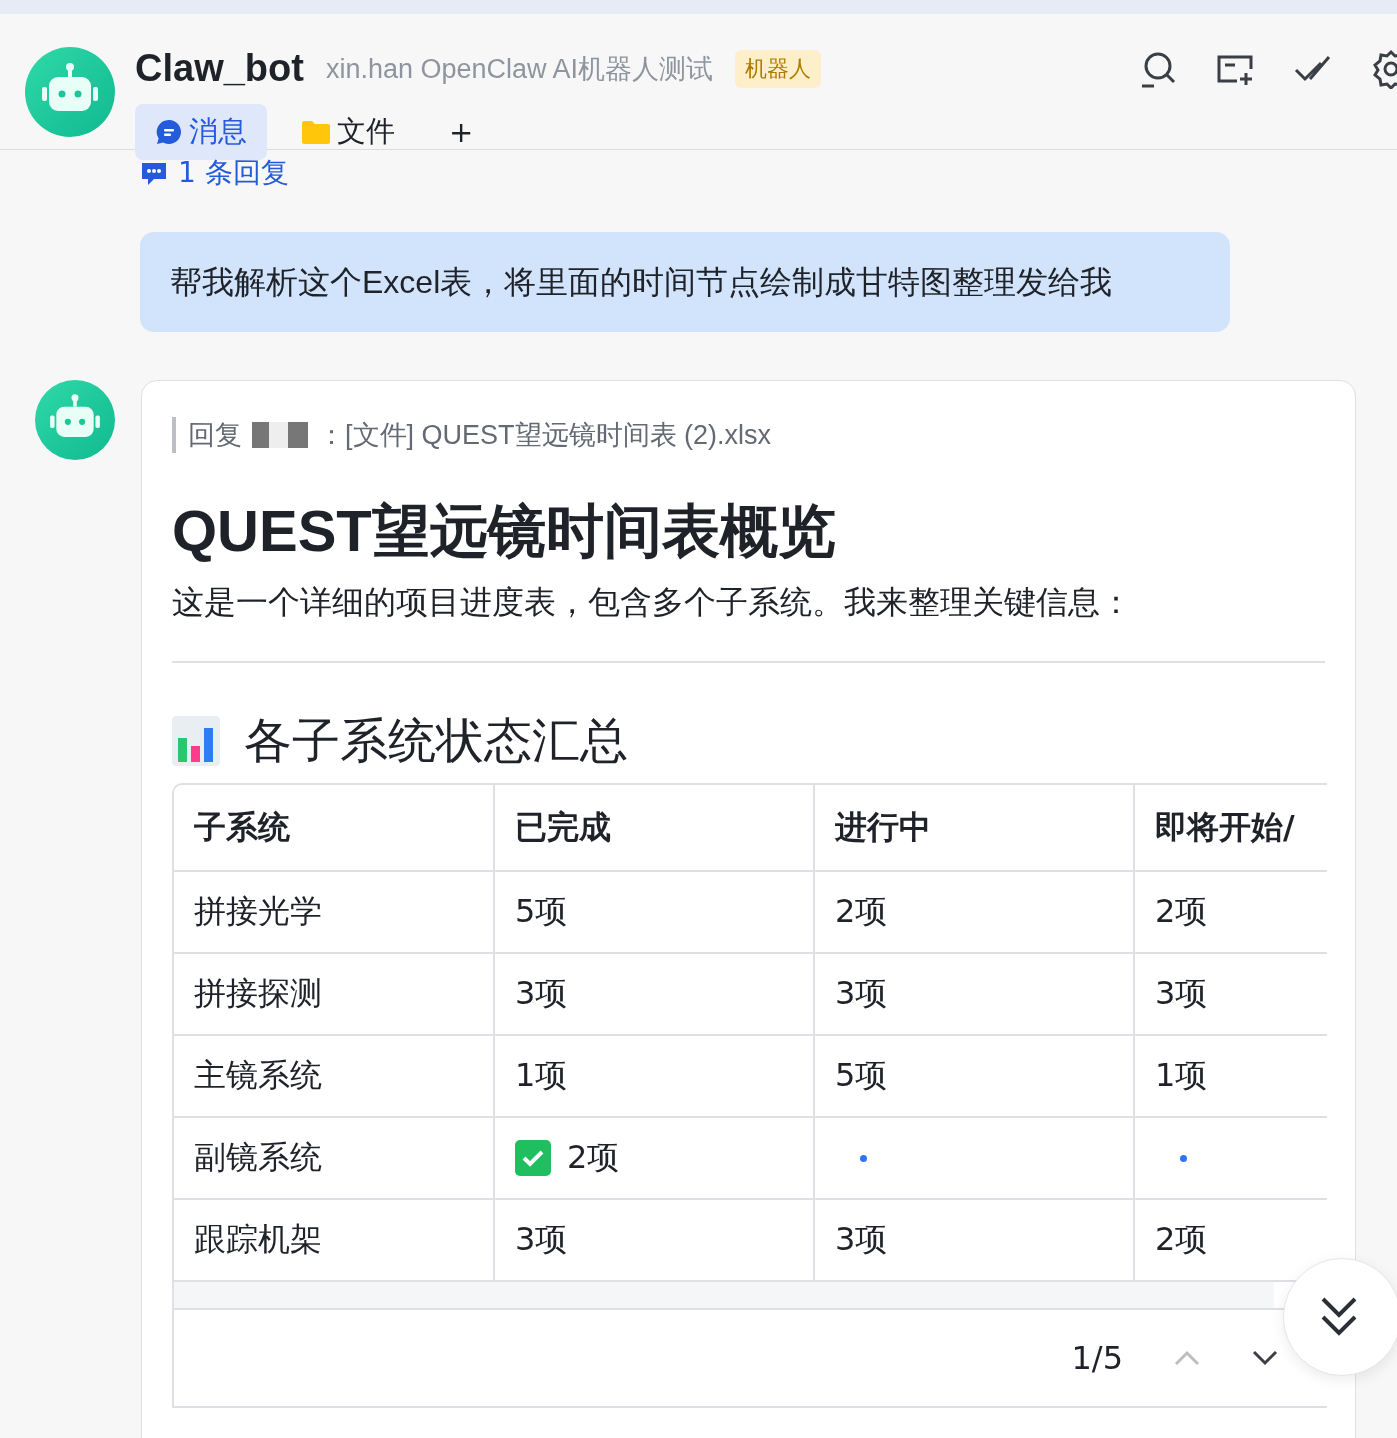  What do you see at coordinates (280, 435) in the screenshot?
I see `redacted-name` at bounding box center [280, 435].